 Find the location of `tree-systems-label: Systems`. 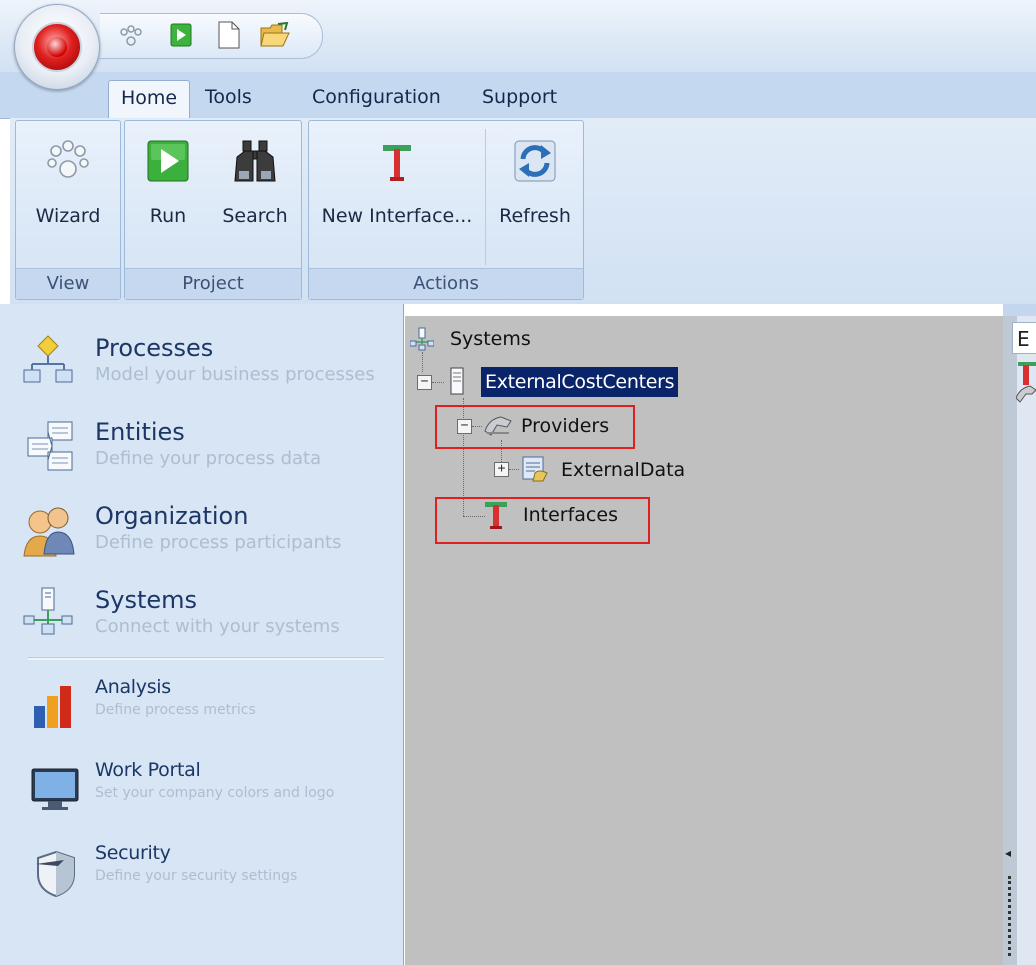

tree-systems-label: Systems is located at coordinates (490, 339).